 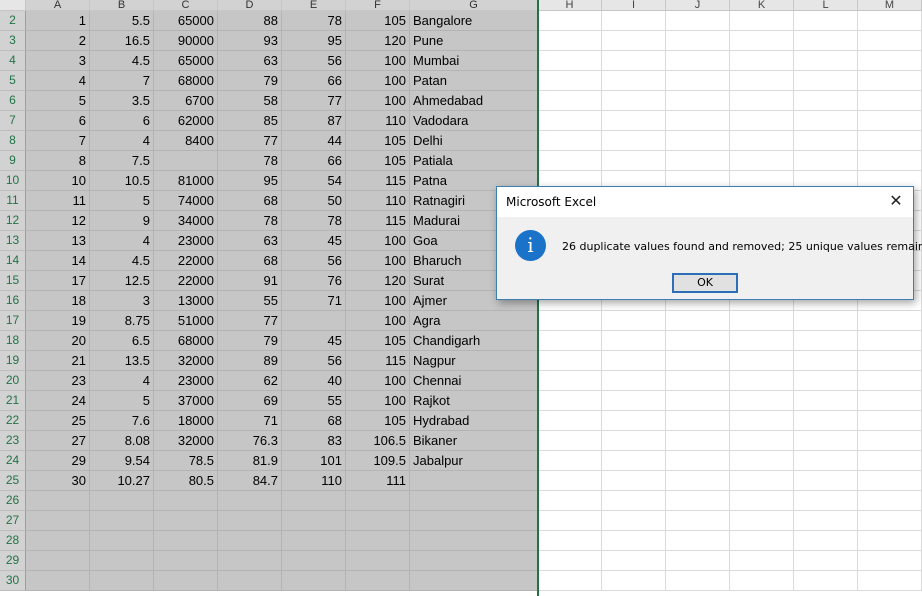 What do you see at coordinates (378, 21) in the screenshot?
I see `cell-f2: 105` at bounding box center [378, 21].